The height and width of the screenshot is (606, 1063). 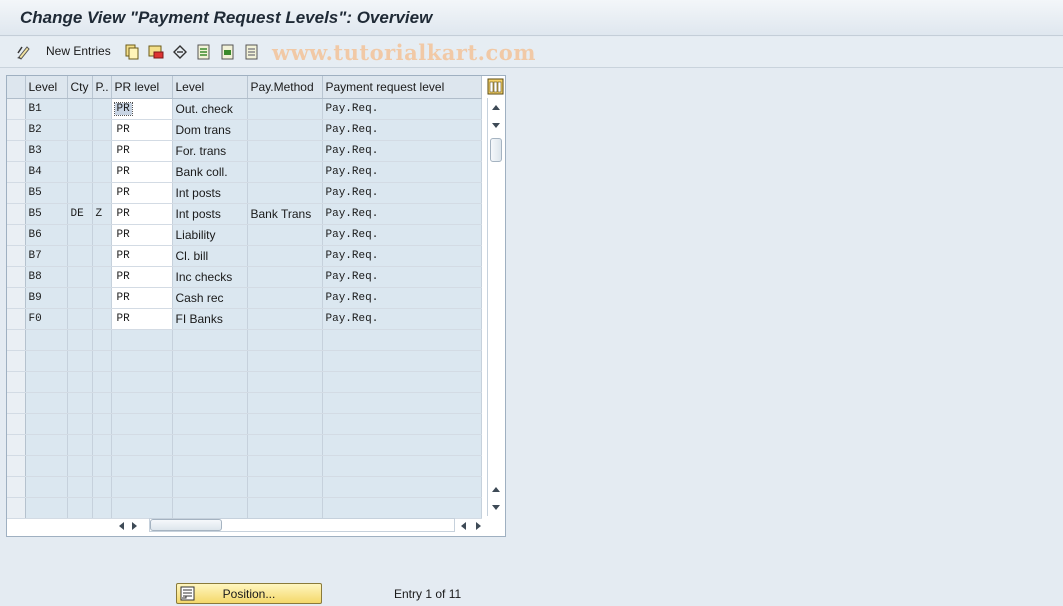 What do you see at coordinates (463, 526) in the screenshot?
I see `scroll-left-end-icon` at bounding box center [463, 526].